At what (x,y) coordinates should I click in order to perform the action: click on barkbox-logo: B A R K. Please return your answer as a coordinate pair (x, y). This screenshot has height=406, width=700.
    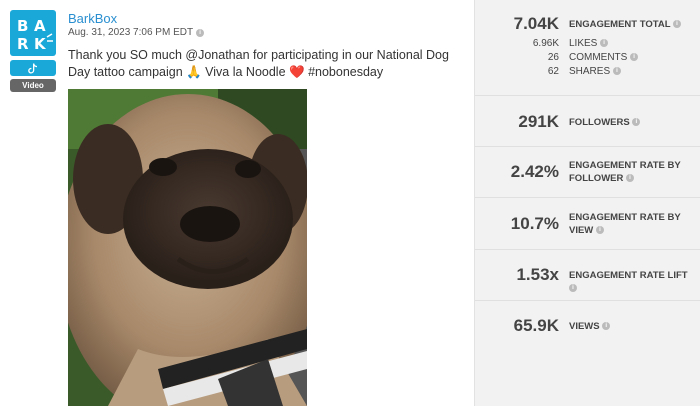
    Looking at the image, I should click on (33, 33).